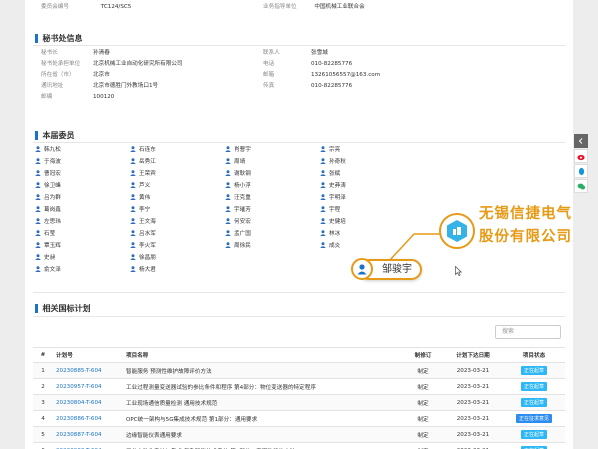 This screenshot has height=449, width=598. What do you see at coordinates (55, 135) in the screenshot?
I see `members-title: 本届委员` at bounding box center [55, 135].